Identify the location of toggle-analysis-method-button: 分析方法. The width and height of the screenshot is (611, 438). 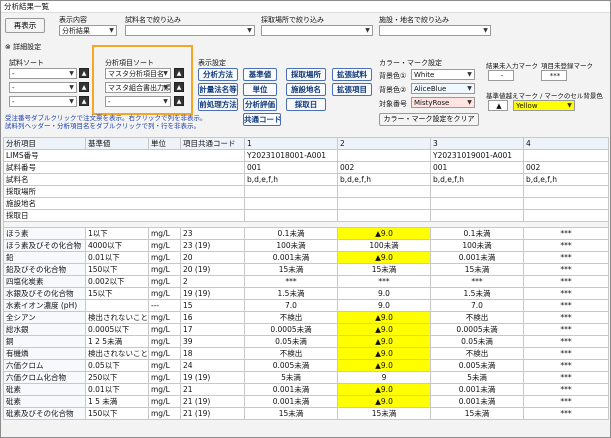
(218, 74).